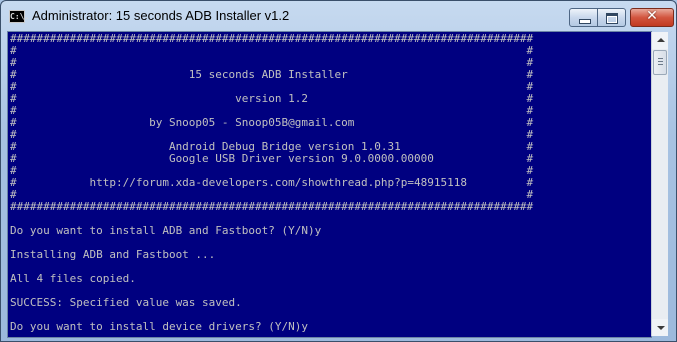 The height and width of the screenshot is (342, 677). I want to click on minimize-button, so click(583, 17).